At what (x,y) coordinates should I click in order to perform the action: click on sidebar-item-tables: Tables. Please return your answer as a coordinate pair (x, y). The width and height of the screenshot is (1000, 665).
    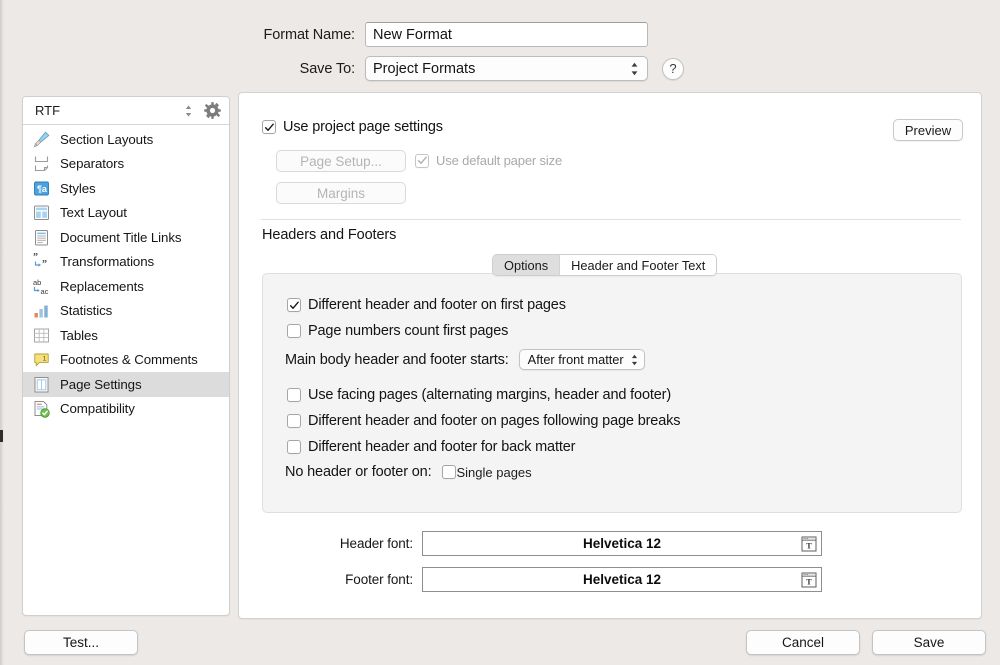
    Looking at the image, I should click on (126, 335).